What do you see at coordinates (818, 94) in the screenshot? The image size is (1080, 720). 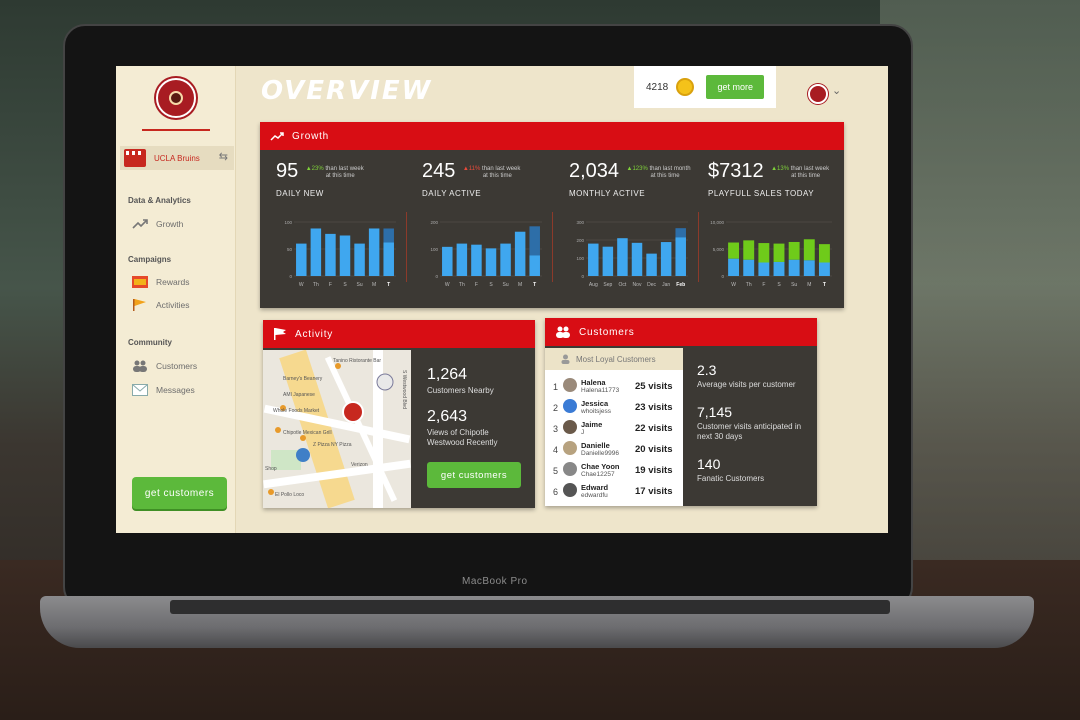 I see `avatar` at bounding box center [818, 94].